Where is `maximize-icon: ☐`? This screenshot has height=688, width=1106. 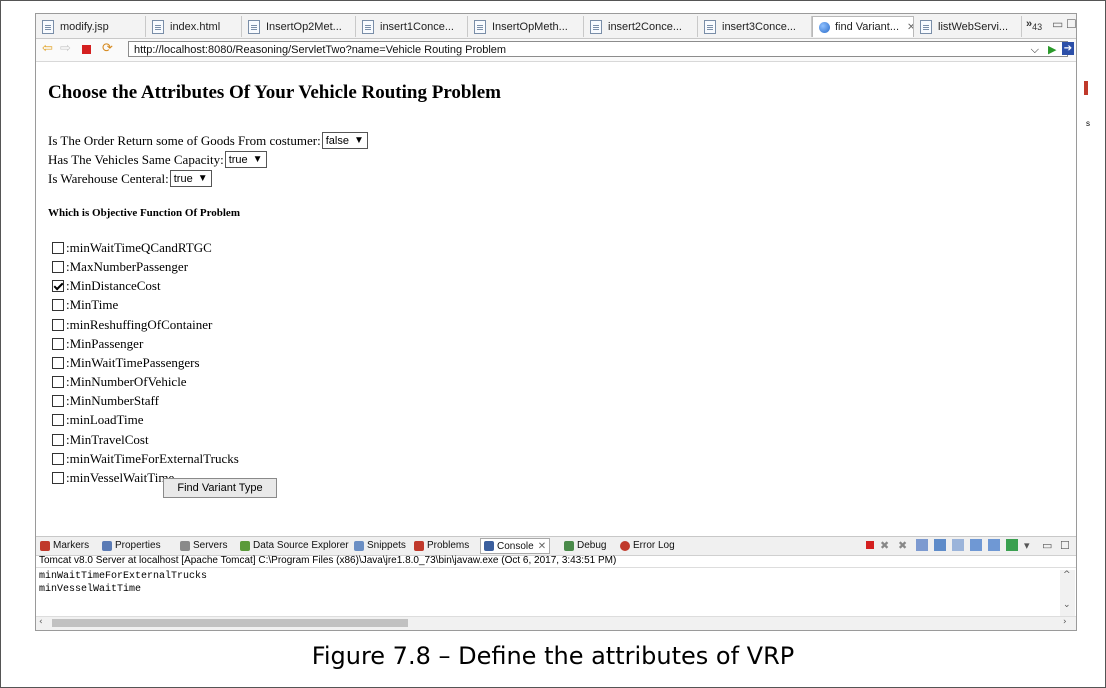 maximize-icon: ☐ is located at coordinates (1071, 24).